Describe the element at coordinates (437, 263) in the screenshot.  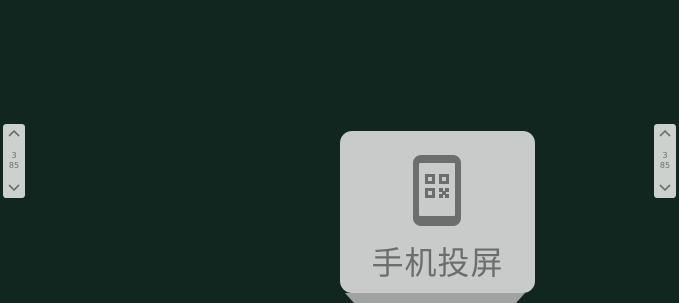
I see `screen-cast-label: 手机投屏` at that location.